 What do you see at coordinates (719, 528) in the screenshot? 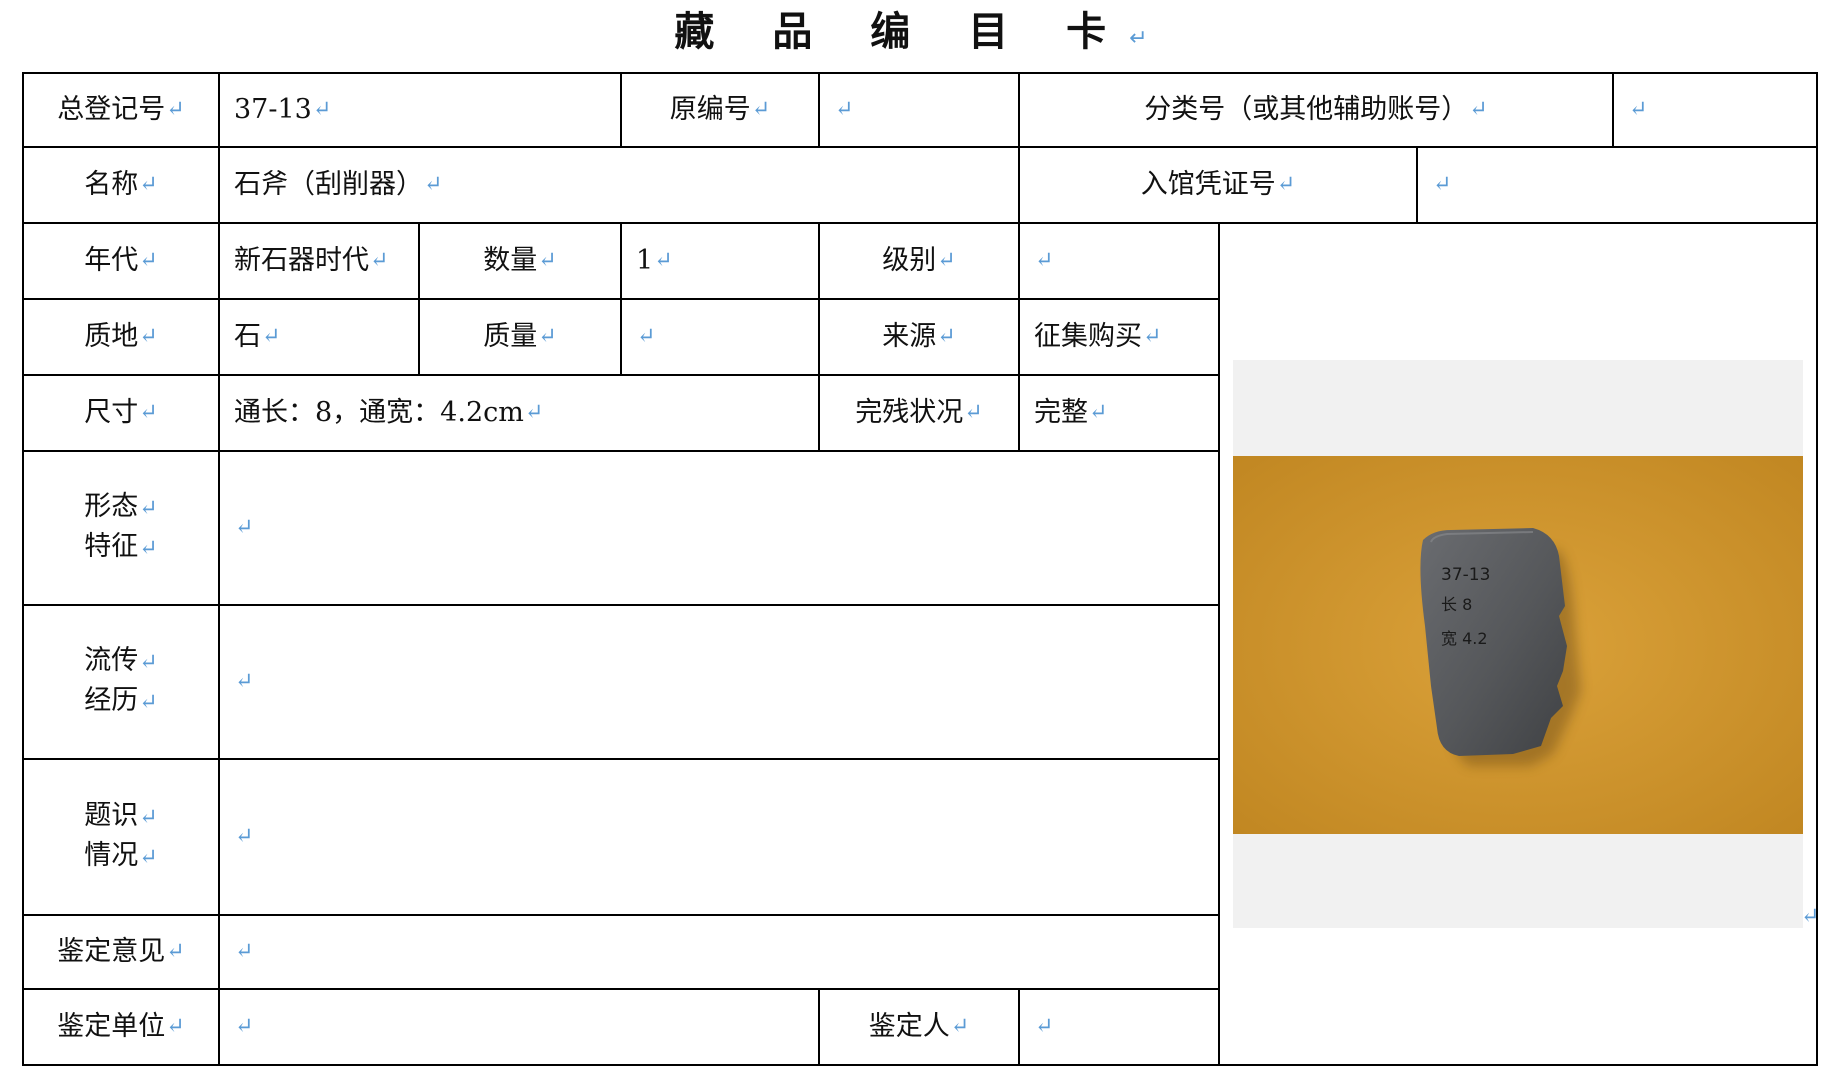
I see `value-form-features: ↵` at bounding box center [719, 528].